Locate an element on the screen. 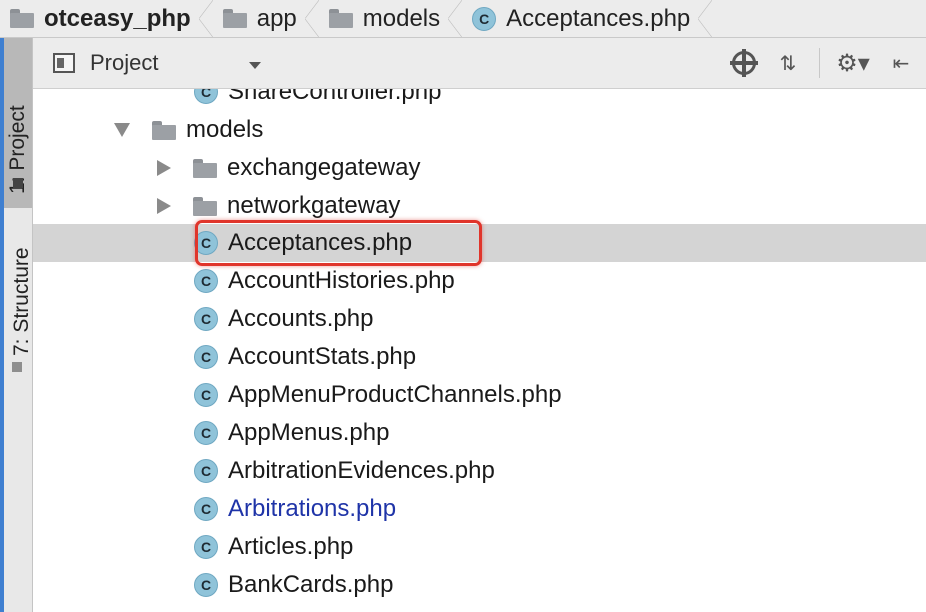 The image size is (926, 612). collapse-all-icon: ⇅ is located at coordinates (788, 63).